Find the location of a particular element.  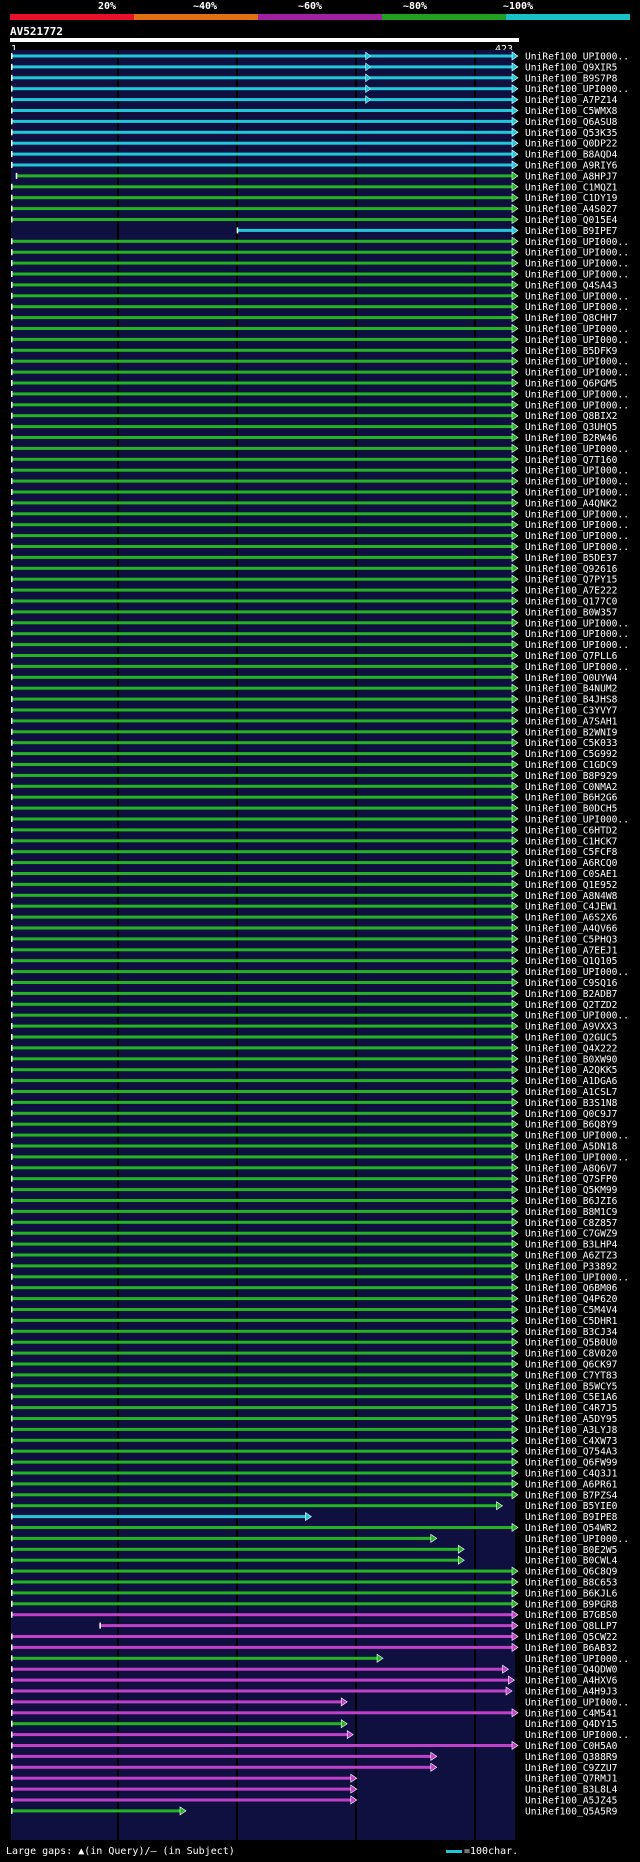

hit-label: UniRef100_A8HPJ7 is located at coordinates (571, 176).